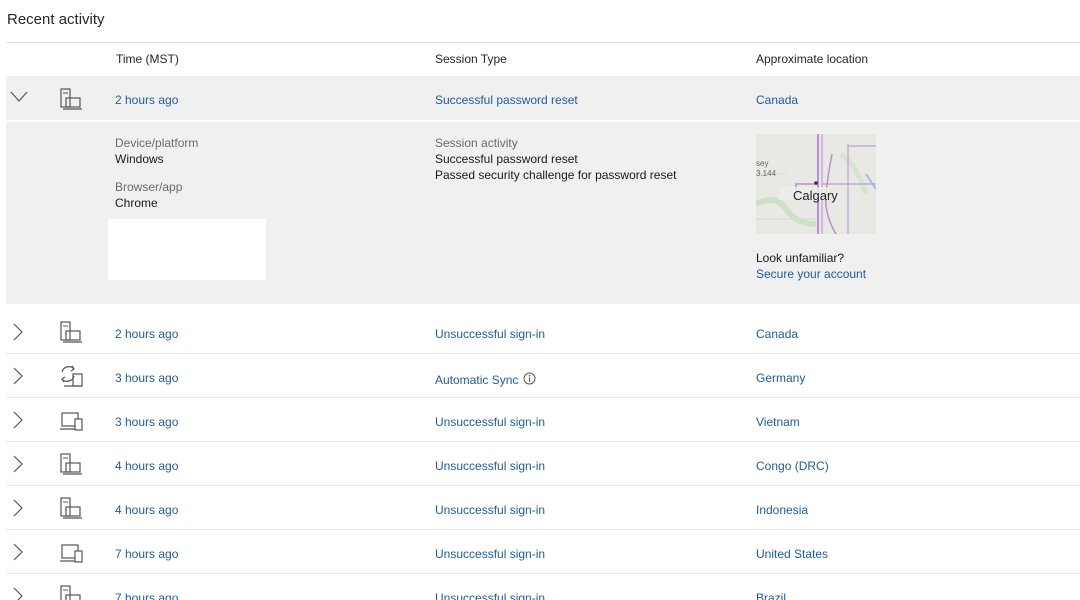 This screenshot has width=1080, height=600. I want to click on location-link: Indonesia, so click(782, 510).